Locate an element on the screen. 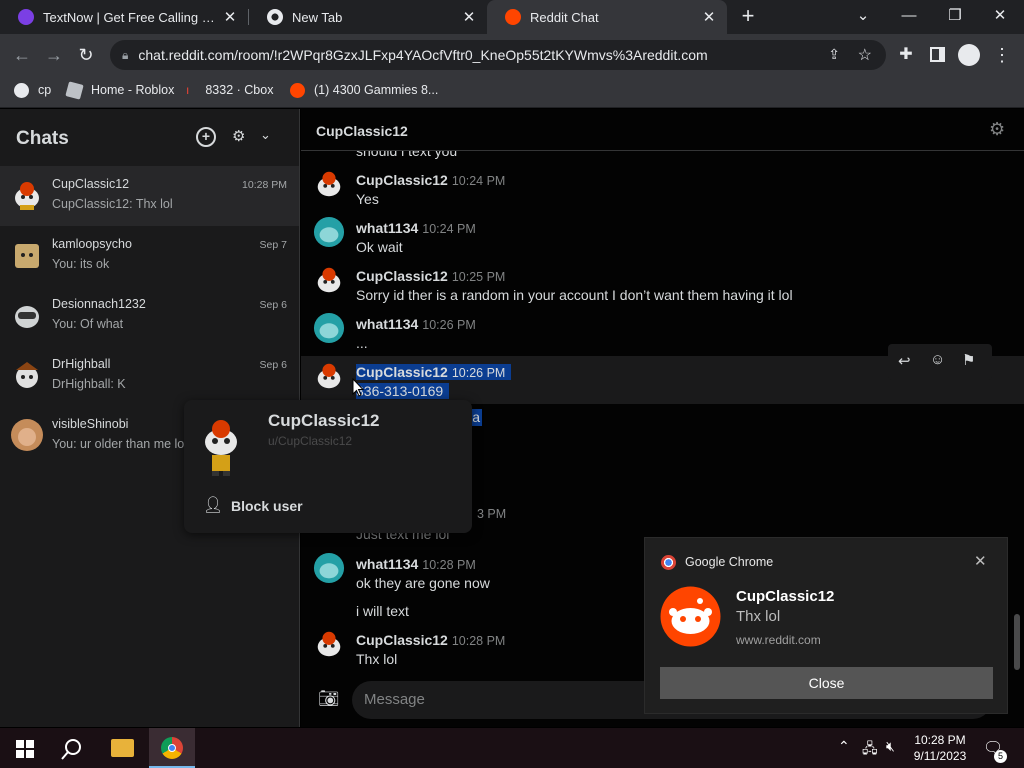 This screenshot has width=1024, height=768. message-text: ok they are gone now is located at coordinates (423, 583).